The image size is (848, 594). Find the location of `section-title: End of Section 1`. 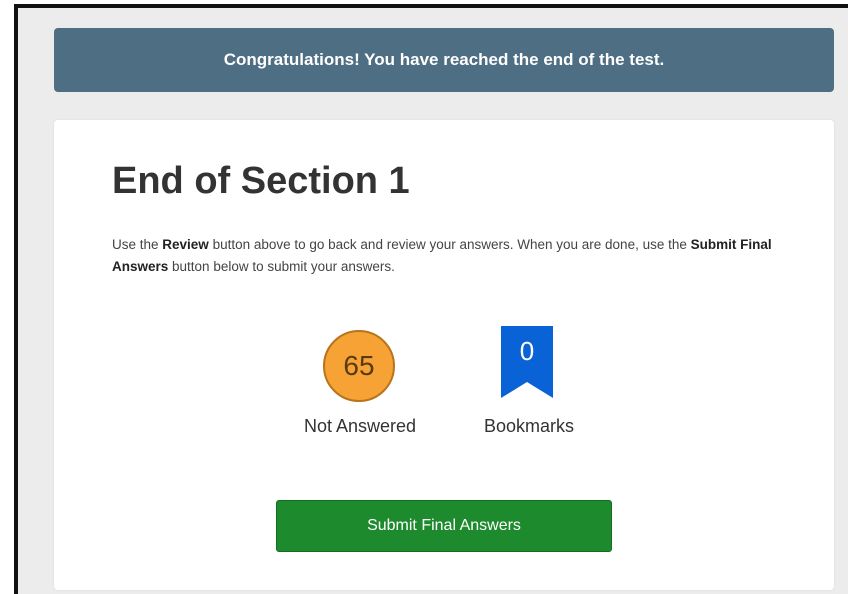

section-title: End of Section 1 is located at coordinates (261, 181).